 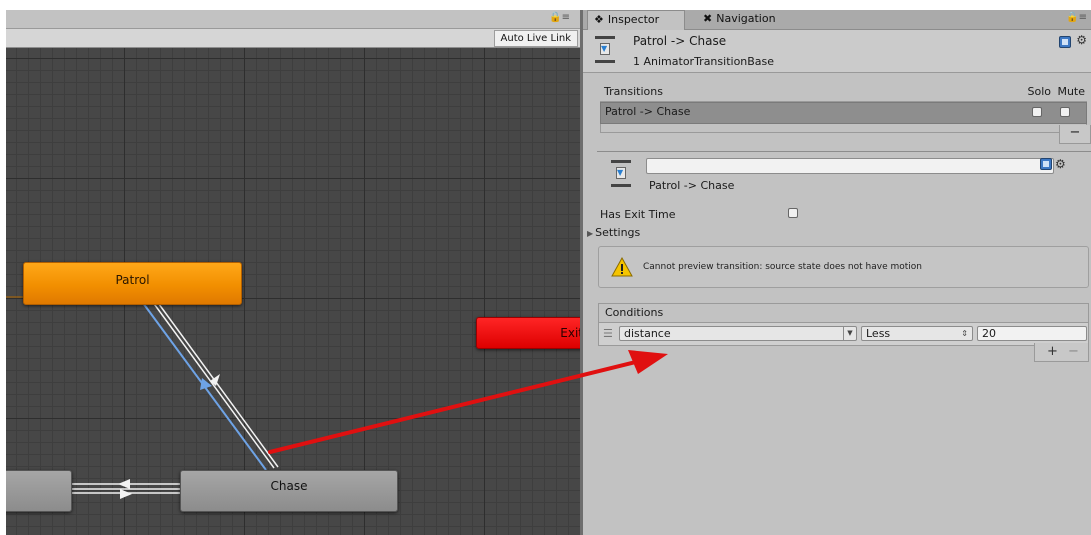 What do you see at coordinates (39, 491) in the screenshot?
I see `state-unnamed` at bounding box center [39, 491].